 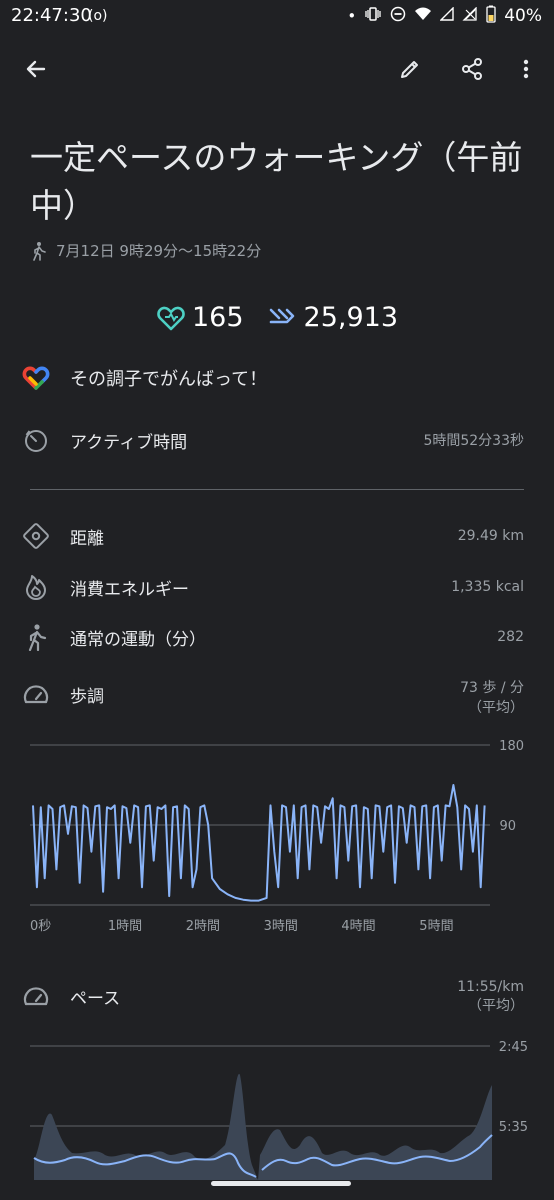 I want to click on steps: 25,913, so click(x=333, y=317).